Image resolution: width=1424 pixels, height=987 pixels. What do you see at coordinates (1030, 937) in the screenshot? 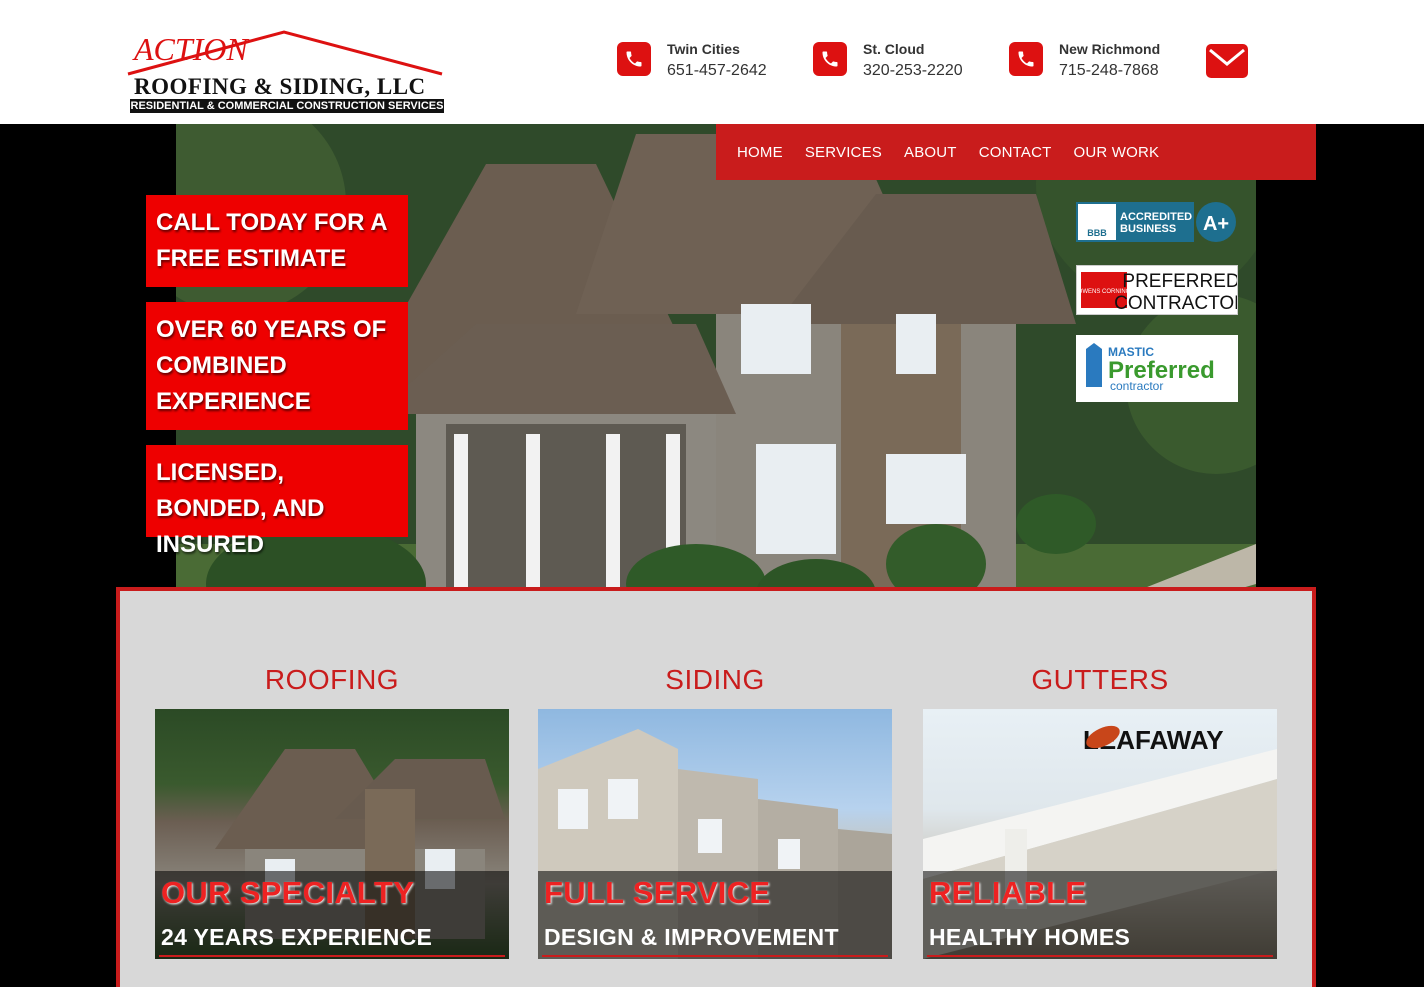
I see `card-subline: HEALTHY HOMES` at bounding box center [1030, 937].